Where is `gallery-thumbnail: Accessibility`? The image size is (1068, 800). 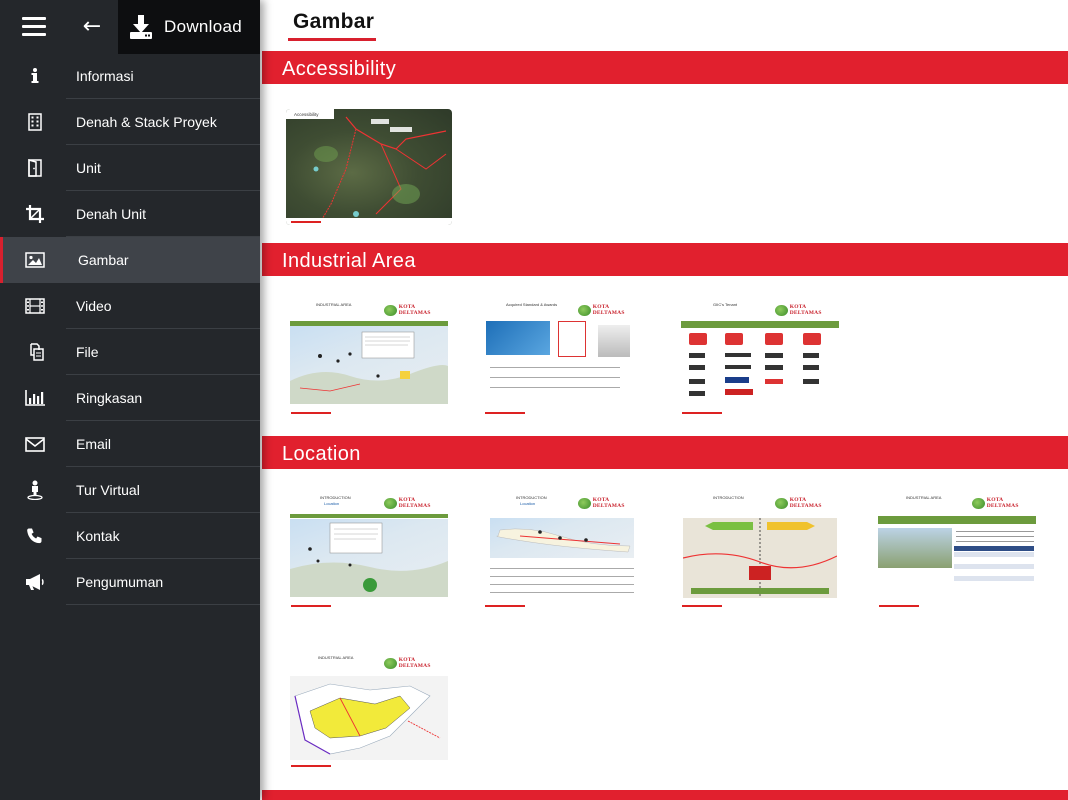 gallery-thumbnail: Accessibility is located at coordinates (369, 167).